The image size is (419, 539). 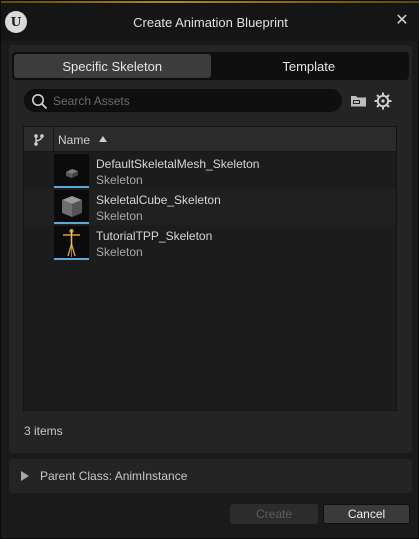 I want to click on branch-icon, so click(x=38, y=139).